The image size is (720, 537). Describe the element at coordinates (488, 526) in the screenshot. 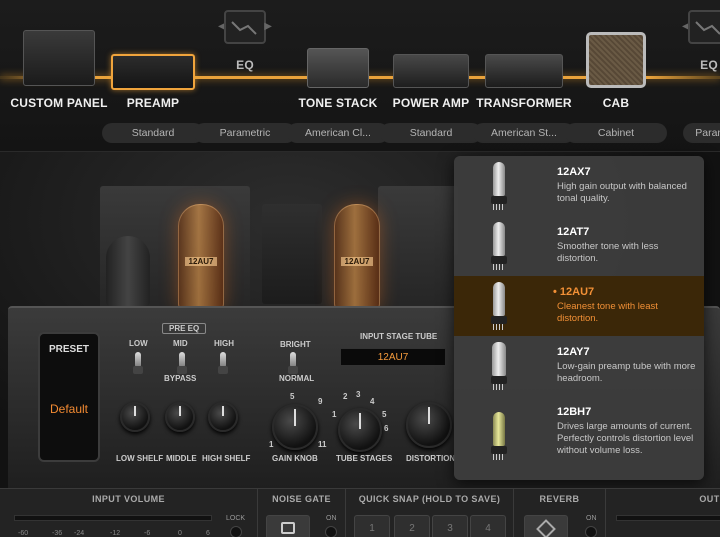

I see `quick-snap-slot-4: 4` at that location.